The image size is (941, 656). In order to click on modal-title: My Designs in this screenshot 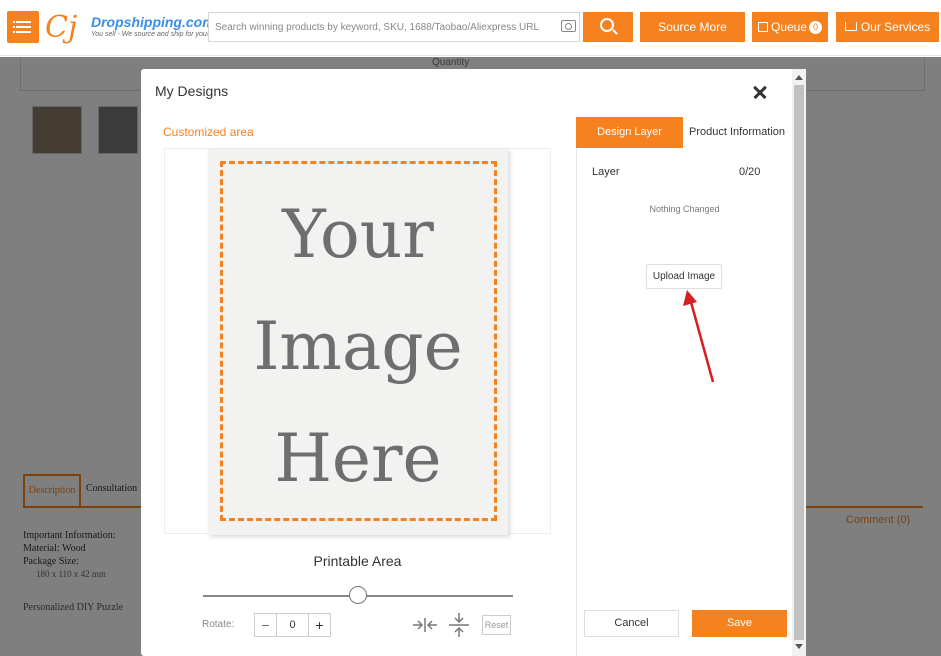, I will do `click(192, 91)`.